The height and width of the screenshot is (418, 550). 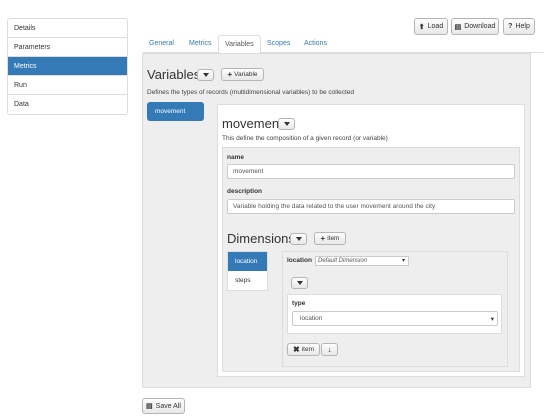 I want to click on variable-item-label: movement, so click(x=170, y=111).